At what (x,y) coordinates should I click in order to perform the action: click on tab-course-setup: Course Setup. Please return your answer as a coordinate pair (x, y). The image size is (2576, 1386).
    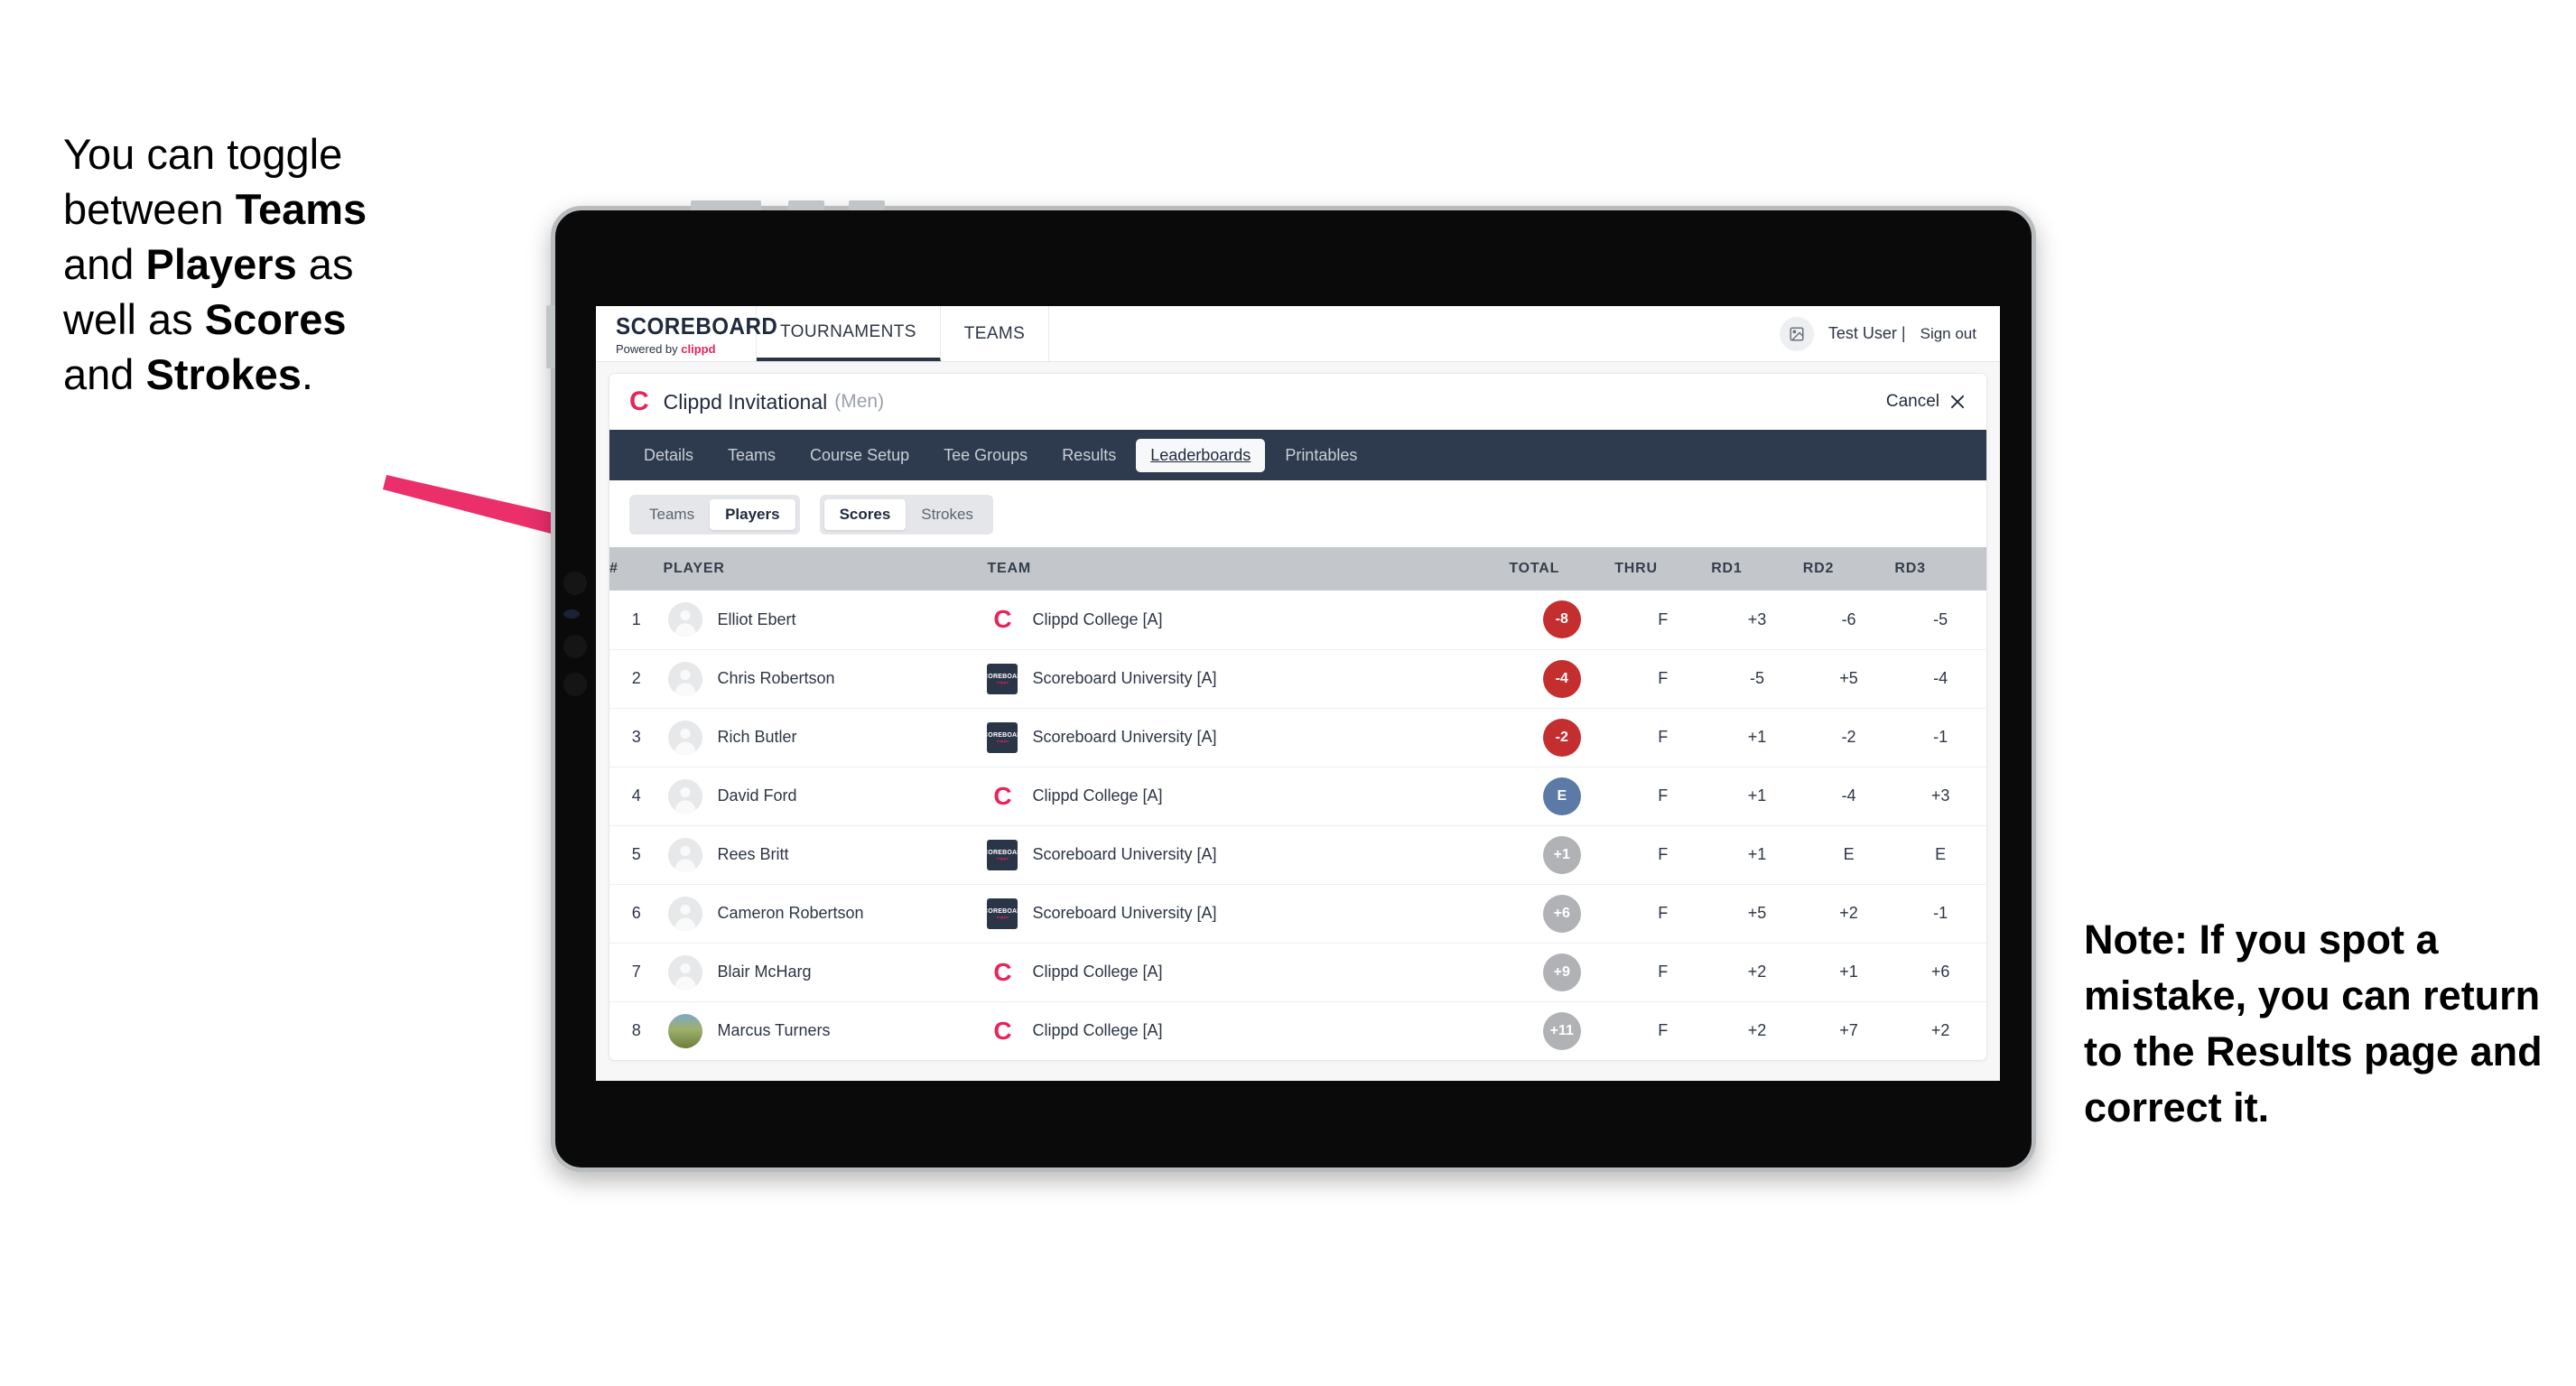
    Looking at the image, I should click on (859, 455).